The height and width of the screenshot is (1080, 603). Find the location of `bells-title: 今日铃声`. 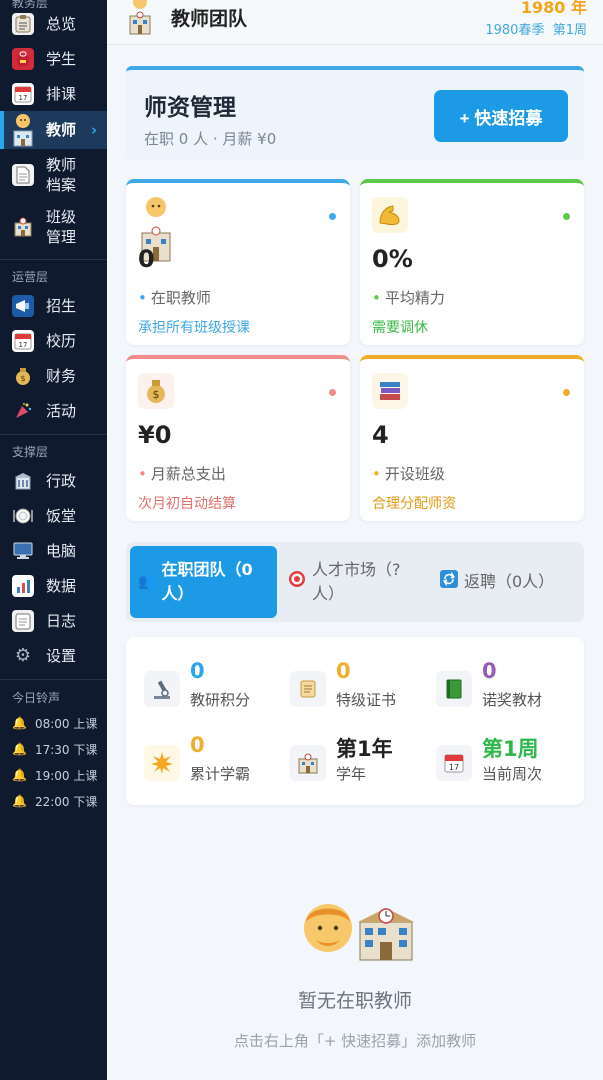

bells-title: 今日铃声 is located at coordinates (36, 698).